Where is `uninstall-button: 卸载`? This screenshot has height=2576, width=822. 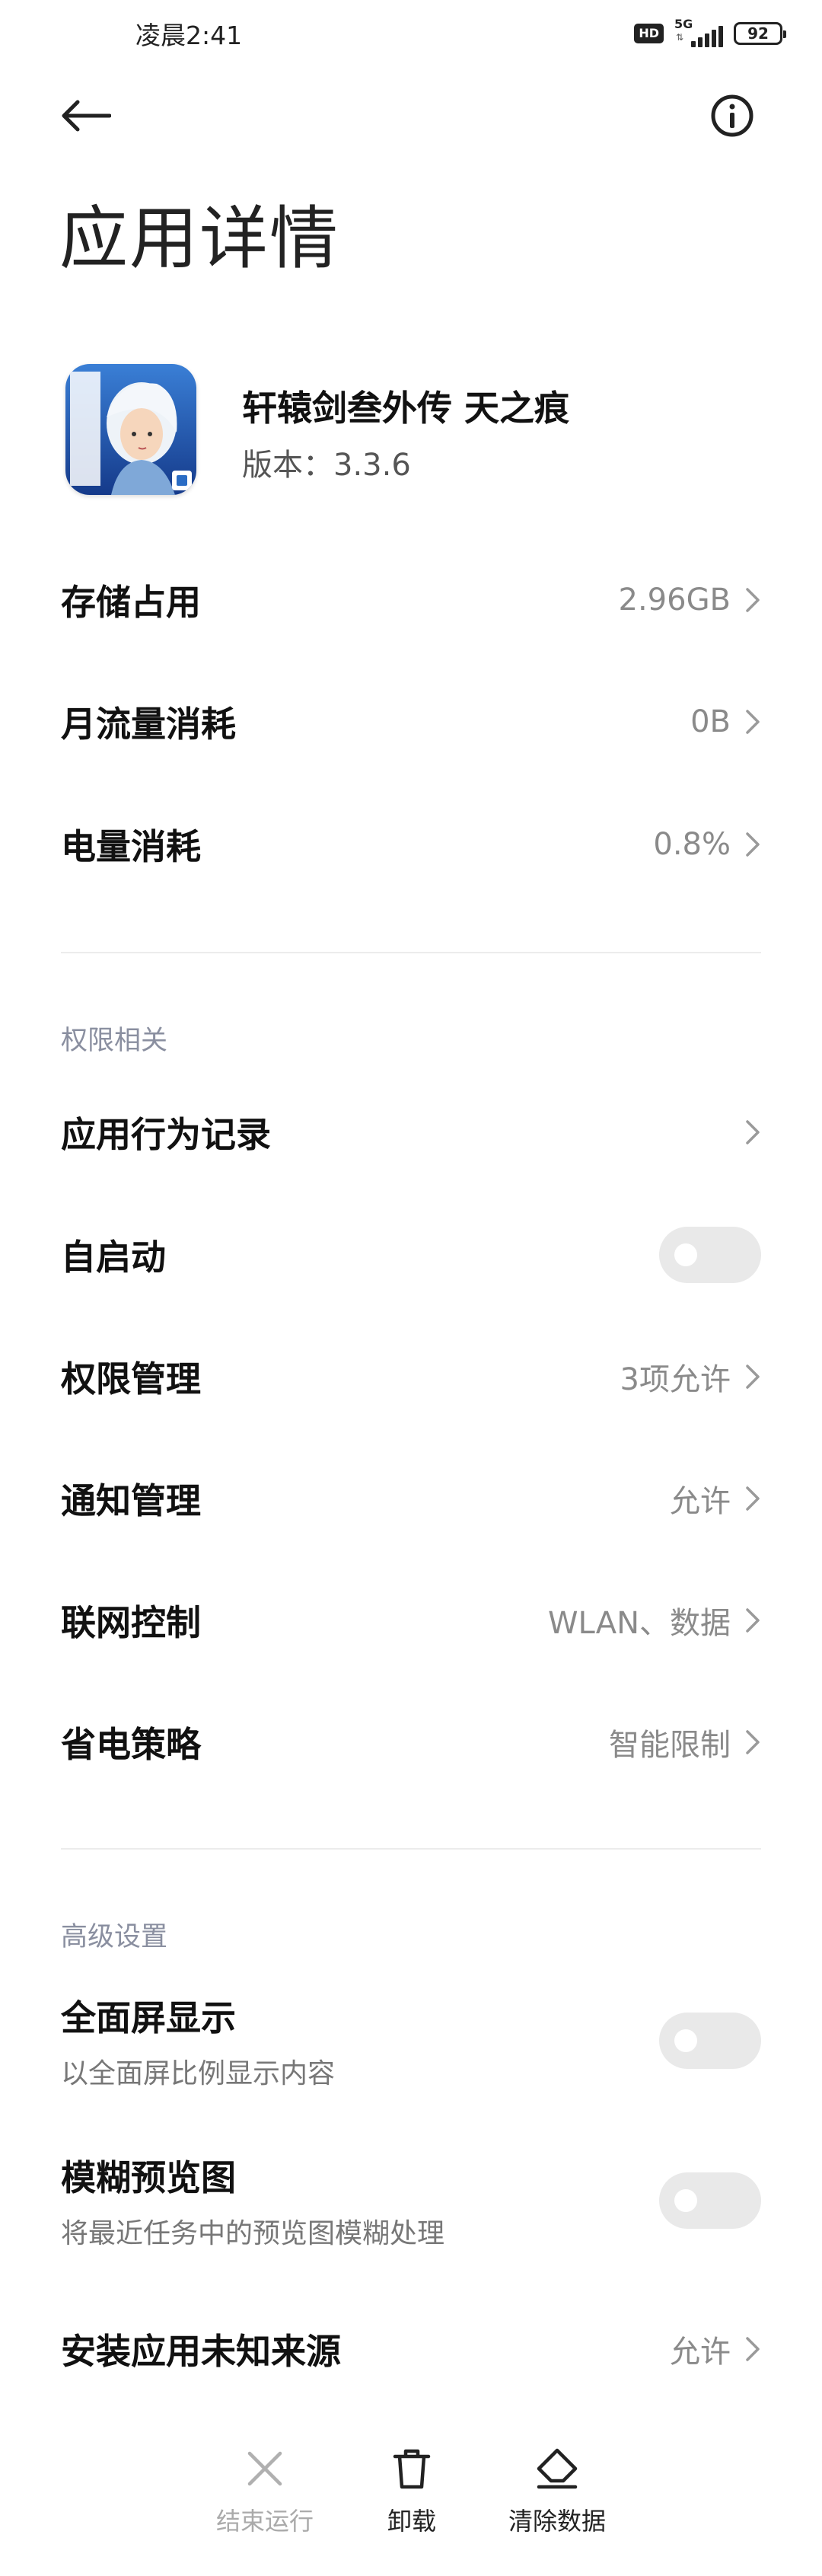 uninstall-button: 卸载 is located at coordinates (411, 2490).